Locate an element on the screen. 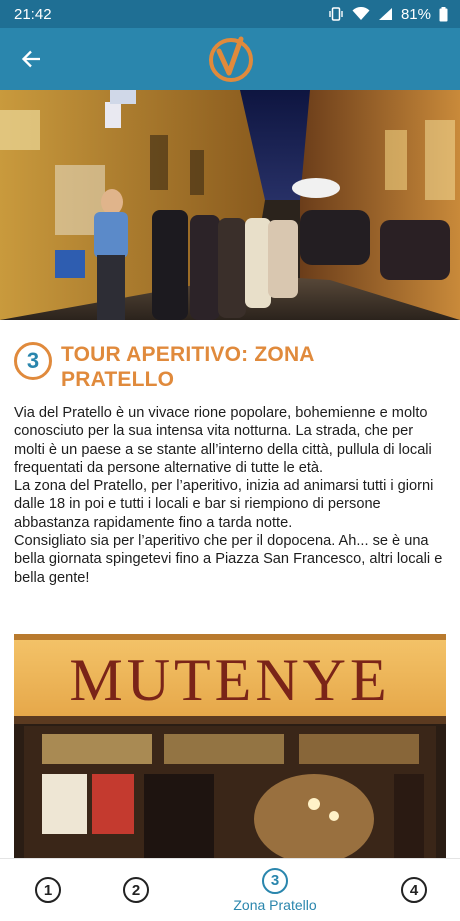 The height and width of the screenshot is (921, 460). bottom-navigation: 1 2 3 Zona Pratello 4 is located at coordinates (230, 889).